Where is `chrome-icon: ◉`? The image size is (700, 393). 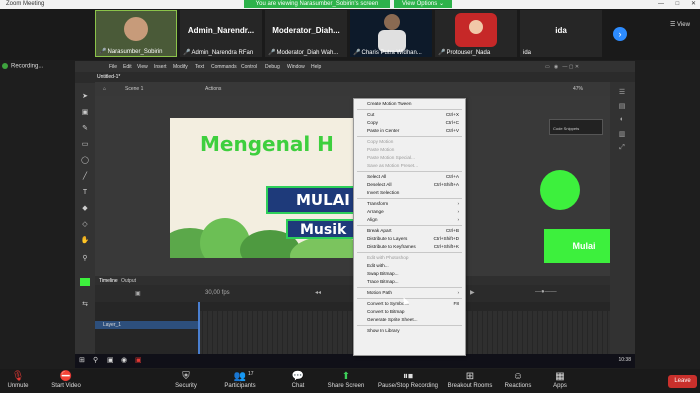 chrome-icon: ◉ is located at coordinates (125, 360).